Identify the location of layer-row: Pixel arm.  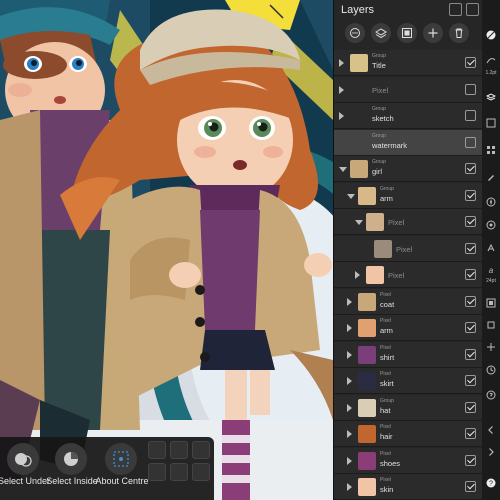
(408, 328).